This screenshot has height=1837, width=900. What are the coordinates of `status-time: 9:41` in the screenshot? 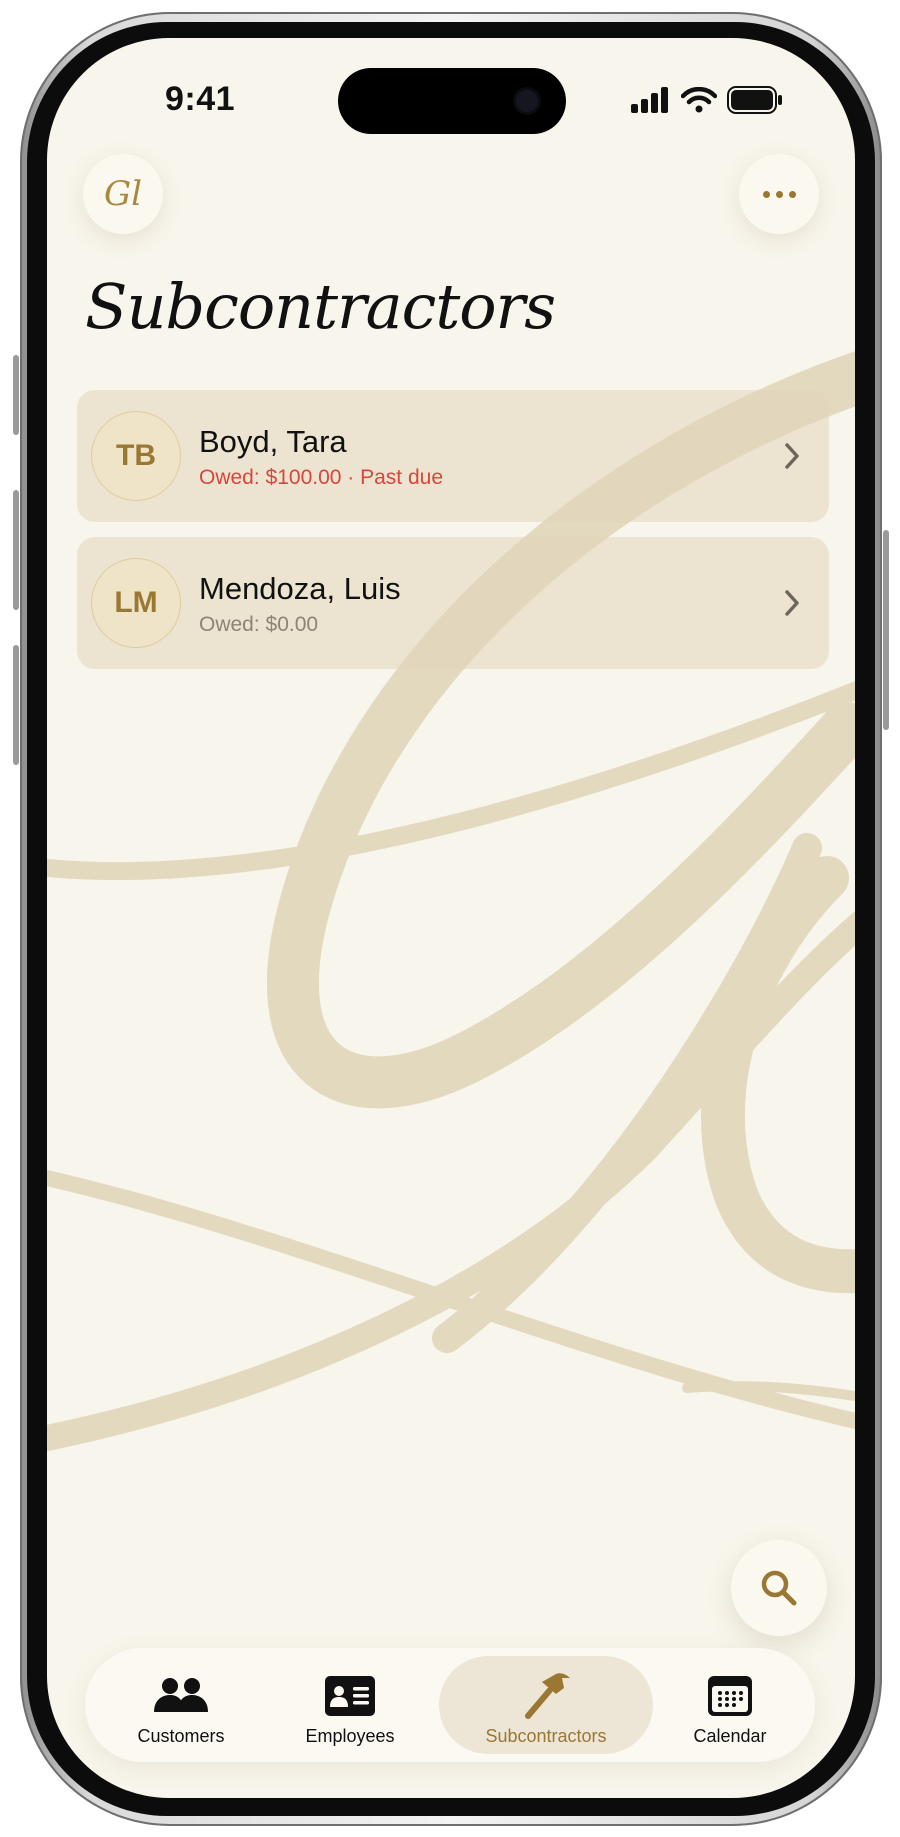 It's located at (200, 99).